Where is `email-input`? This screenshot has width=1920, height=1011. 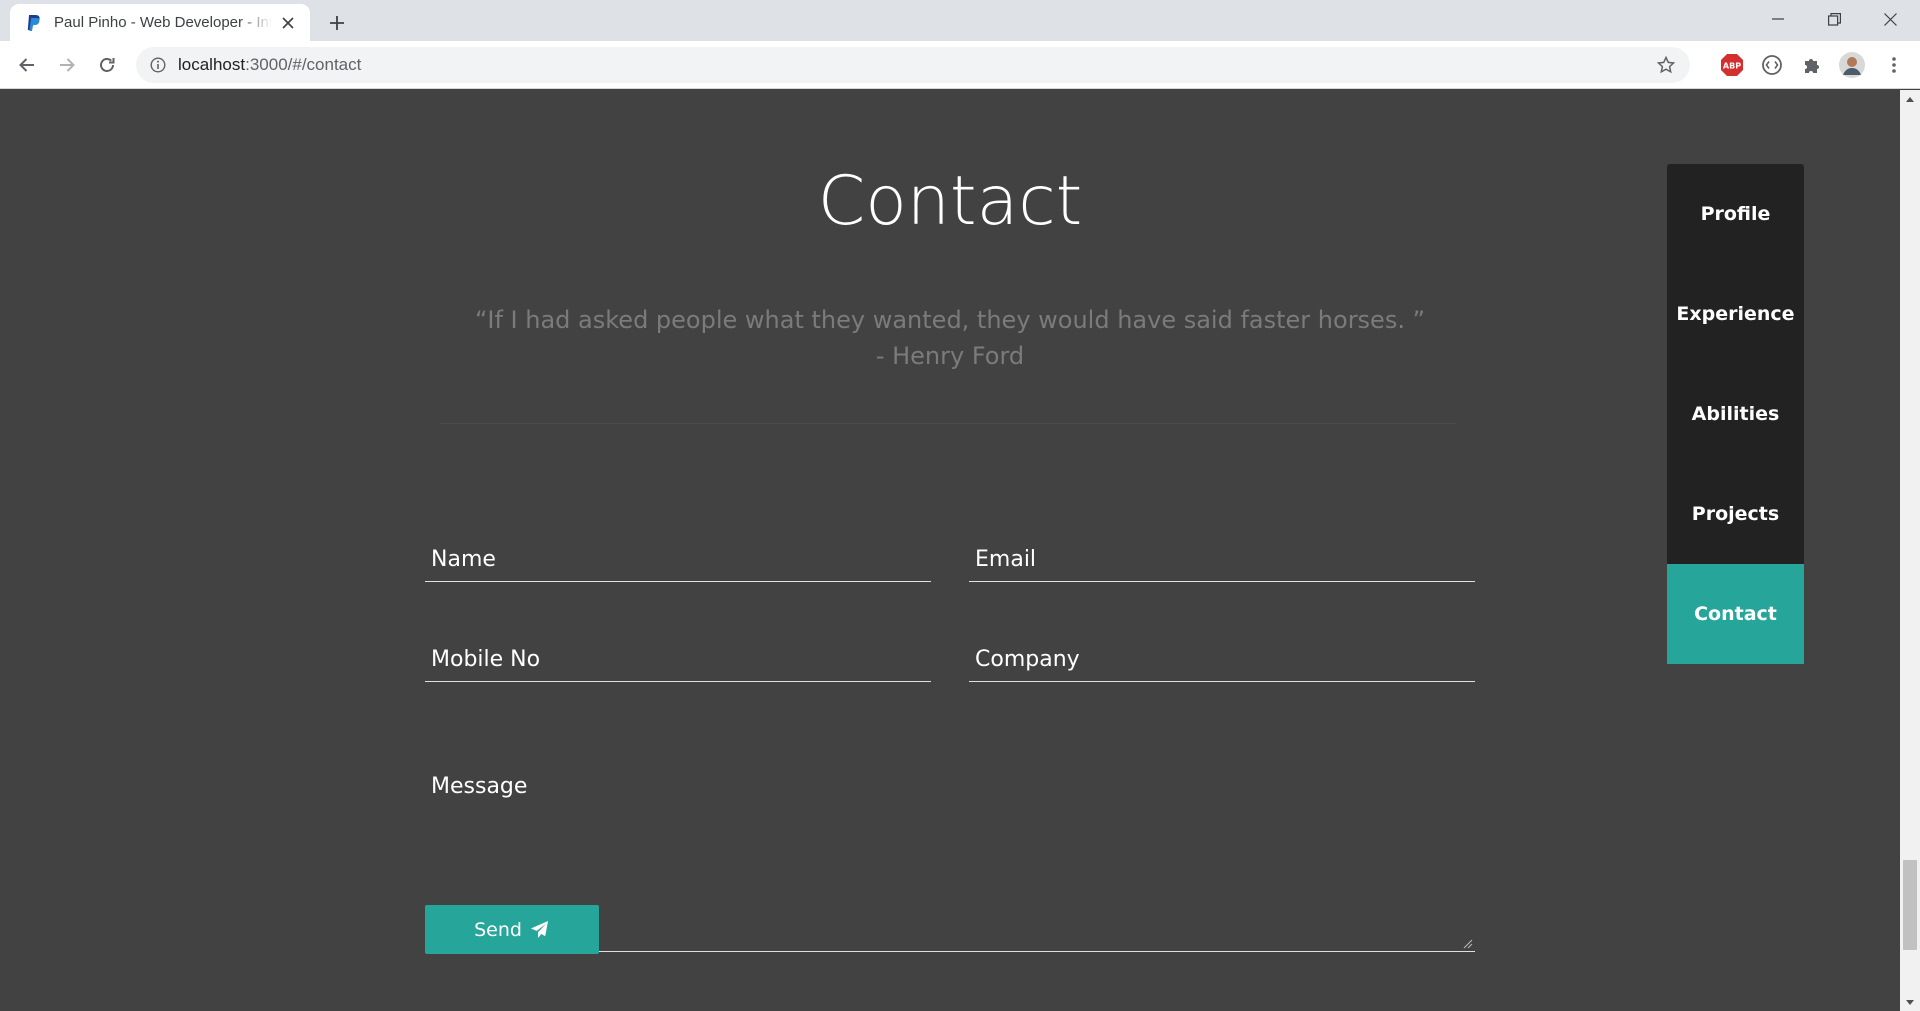
email-input is located at coordinates (1222, 555).